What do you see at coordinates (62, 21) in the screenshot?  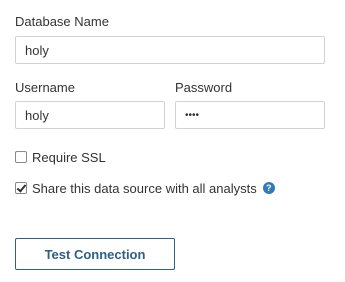 I see `database-name-label: Database Name` at bounding box center [62, 21].